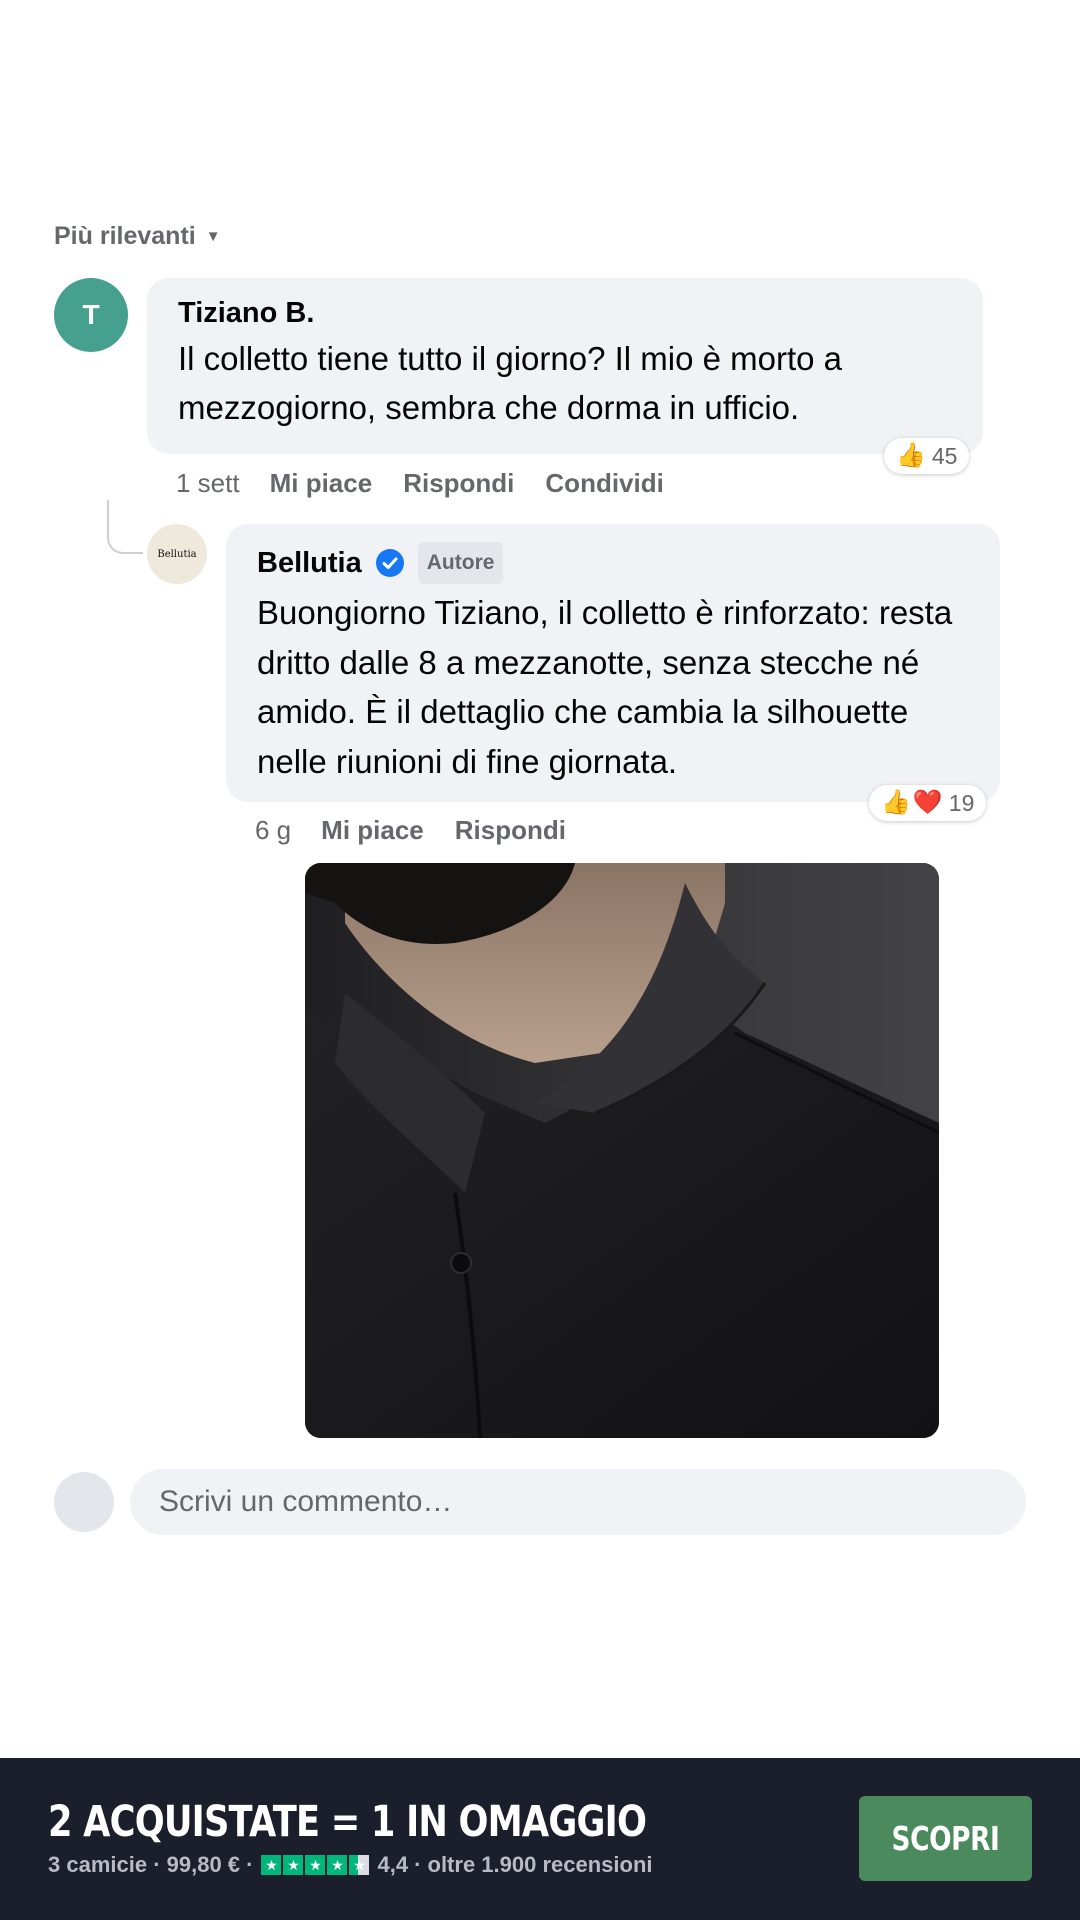 The image size is (1080, 1920). I want to click on heart-icon: ❤️, so click(927, 802).